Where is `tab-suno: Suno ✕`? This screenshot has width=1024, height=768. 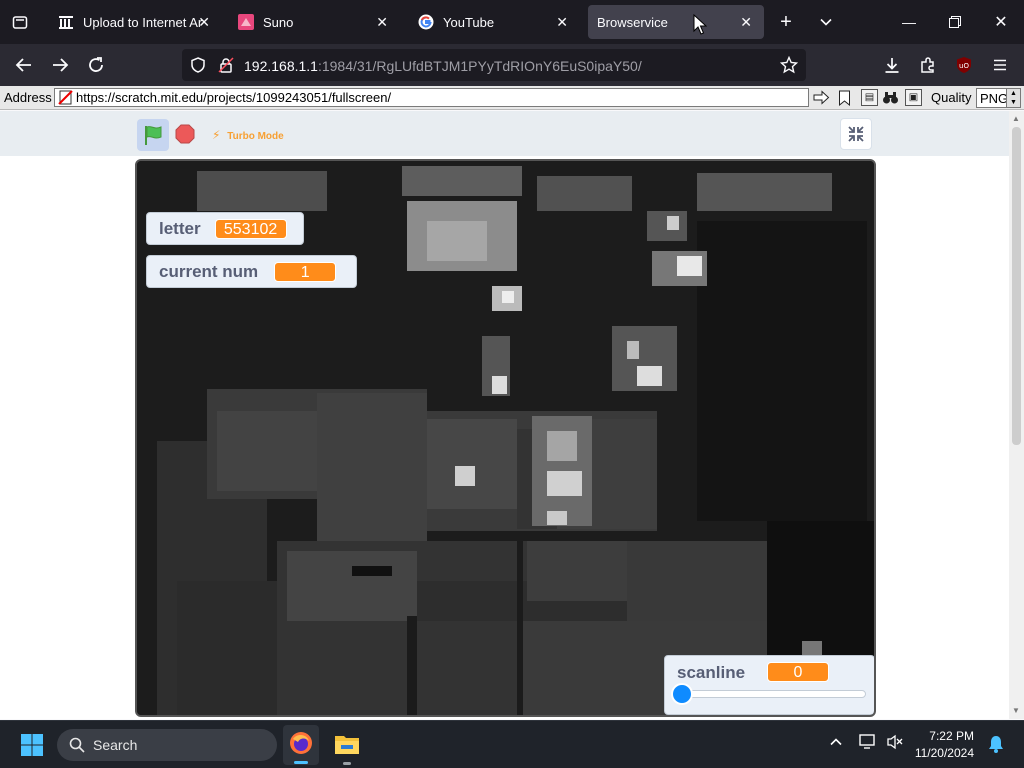 tab-suno: Suno ✕ is located at coordinates (313, 22).